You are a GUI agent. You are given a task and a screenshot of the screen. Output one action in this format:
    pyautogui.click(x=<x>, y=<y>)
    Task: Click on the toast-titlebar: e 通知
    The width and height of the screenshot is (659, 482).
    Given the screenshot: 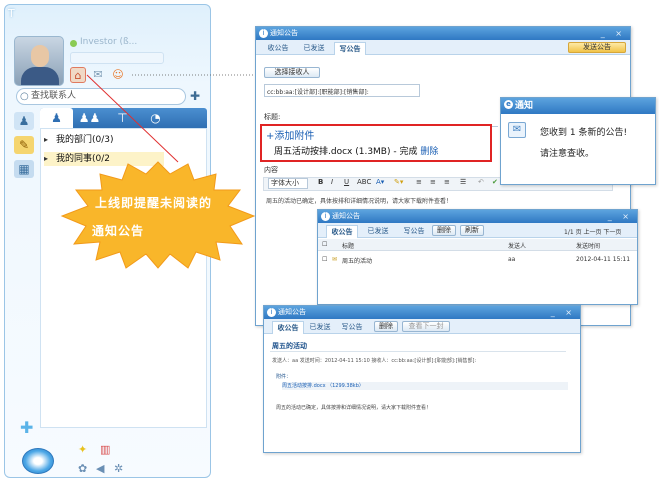 What is the action you would take?
    pyautogui.click(x=578, y=106)
    